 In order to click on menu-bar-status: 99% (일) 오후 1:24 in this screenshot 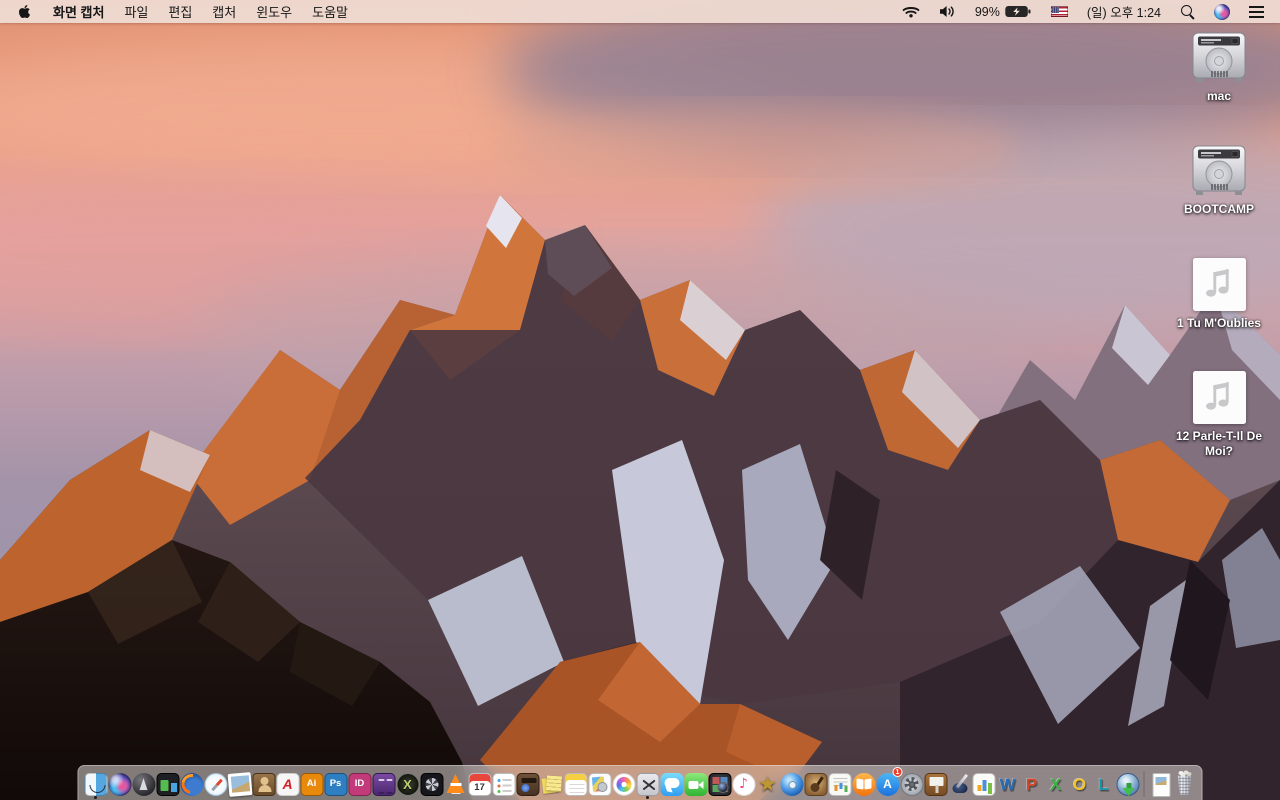, I will do `click(1083, 11)`.